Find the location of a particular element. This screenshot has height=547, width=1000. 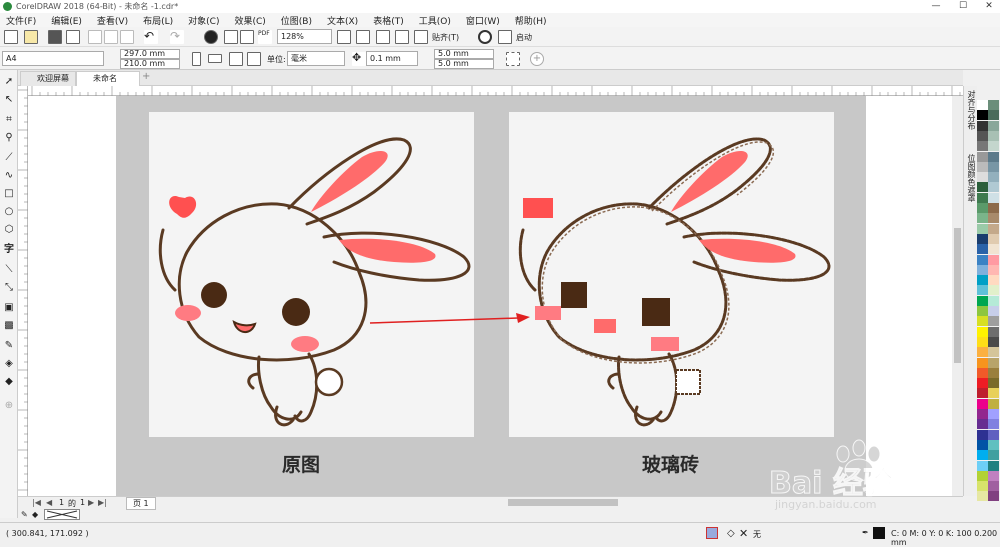

new-tab-icon: + is located at coordinates (147, 77).